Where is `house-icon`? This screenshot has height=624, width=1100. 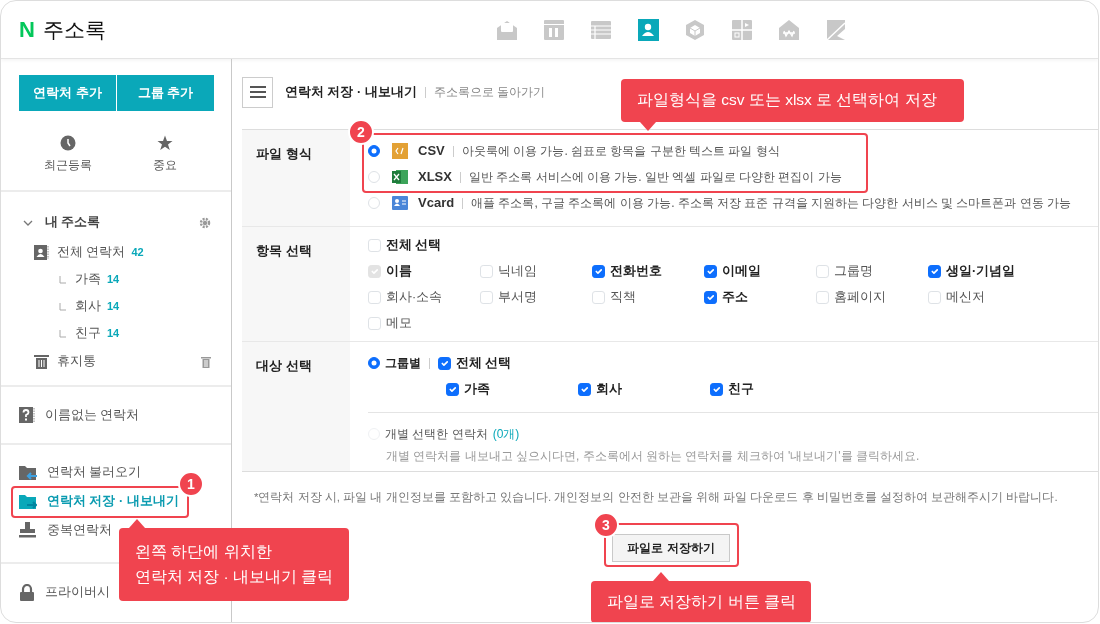 house-icon is located at coordinates (788, 29).